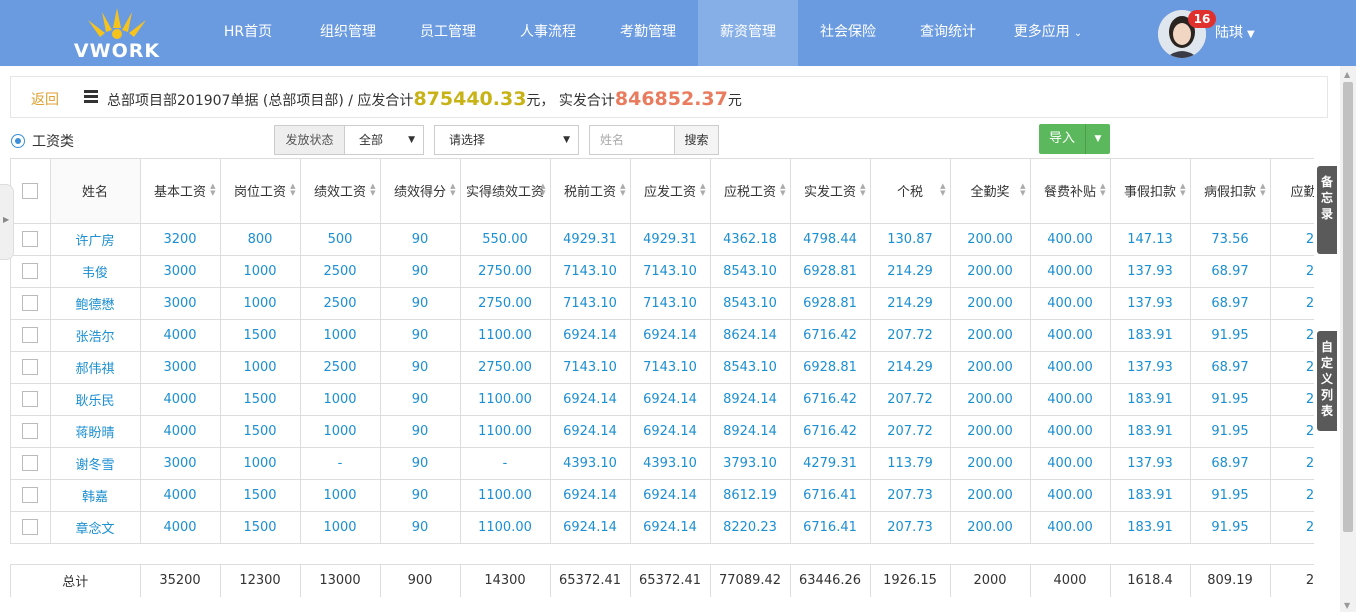 This screenshot has width=1356, height=612. Describe the element at coordinates (910, 527) in the screenshot. I see `salary-cell: 207.73` at that location.